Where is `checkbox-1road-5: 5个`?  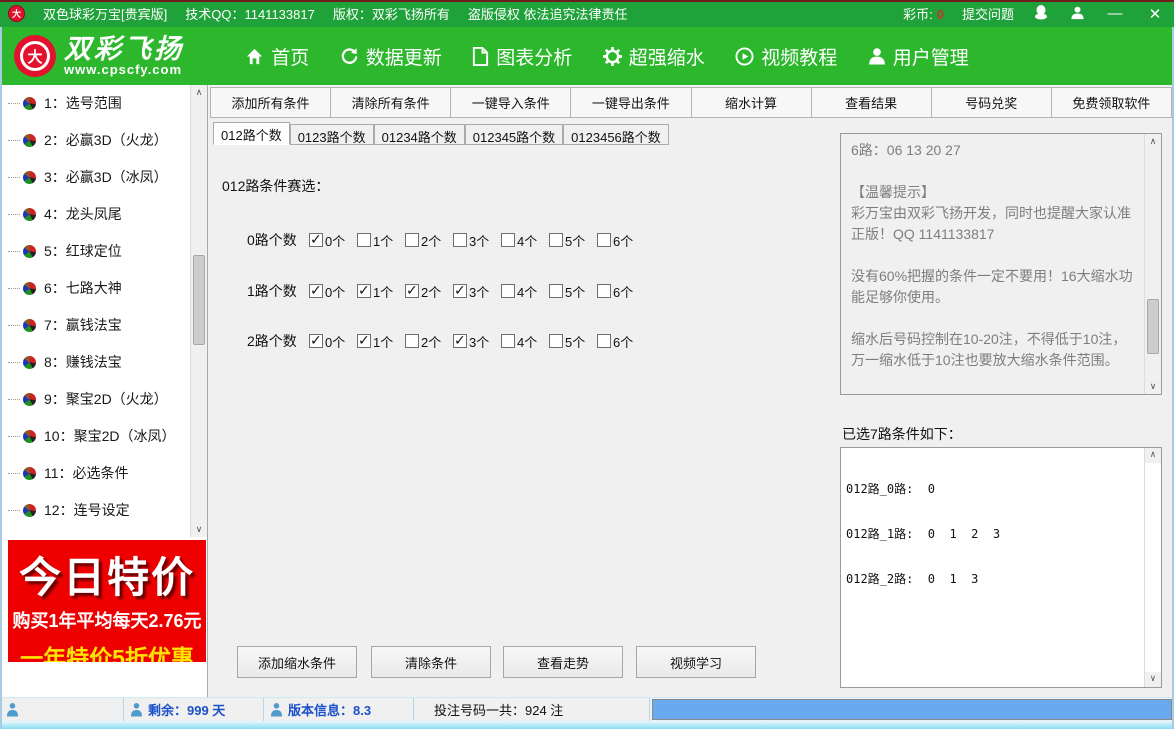
checkbox-1road-5: 5个 is located at coordinates (573, 291).